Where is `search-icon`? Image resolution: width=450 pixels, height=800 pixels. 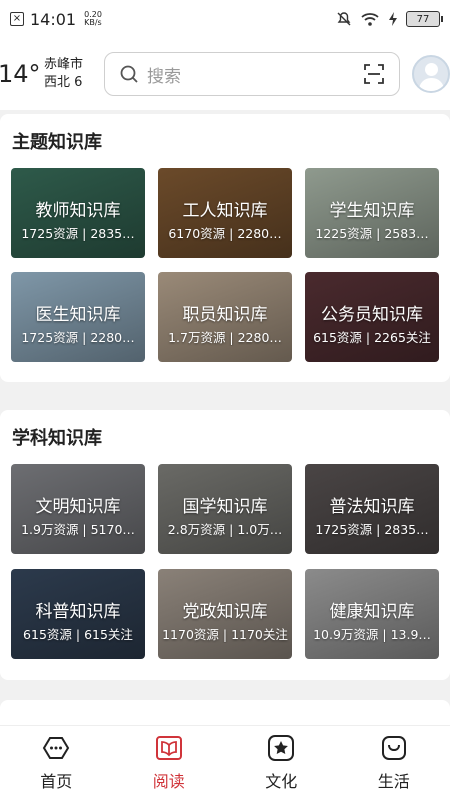
search-icon is located at coordinates (129, 74).